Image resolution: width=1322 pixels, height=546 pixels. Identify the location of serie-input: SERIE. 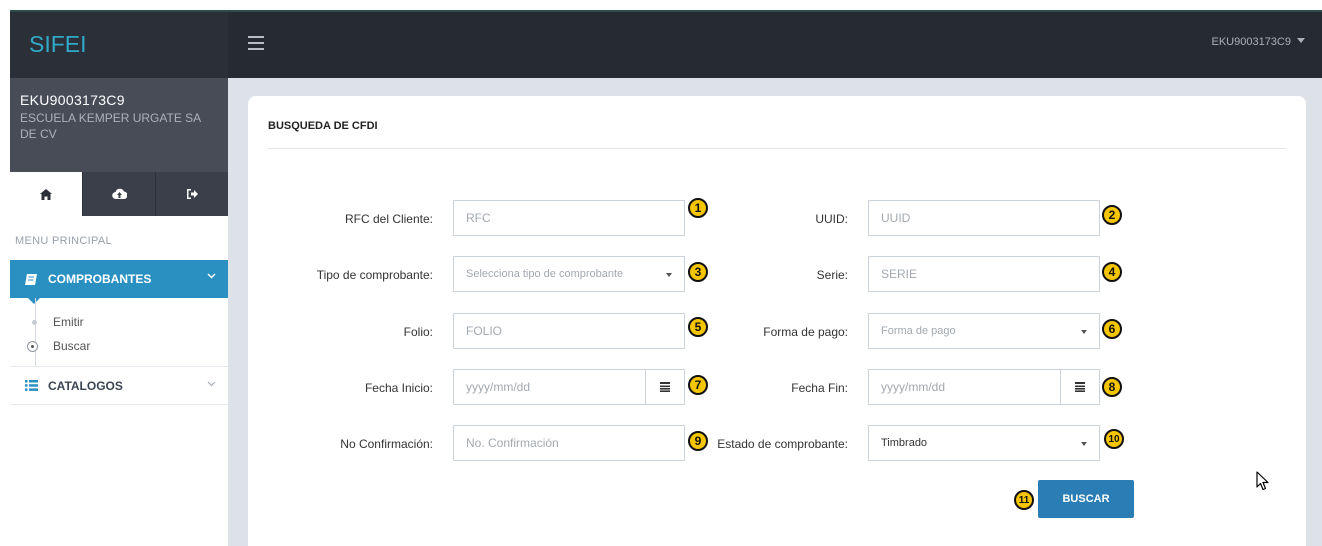
(984, 274).